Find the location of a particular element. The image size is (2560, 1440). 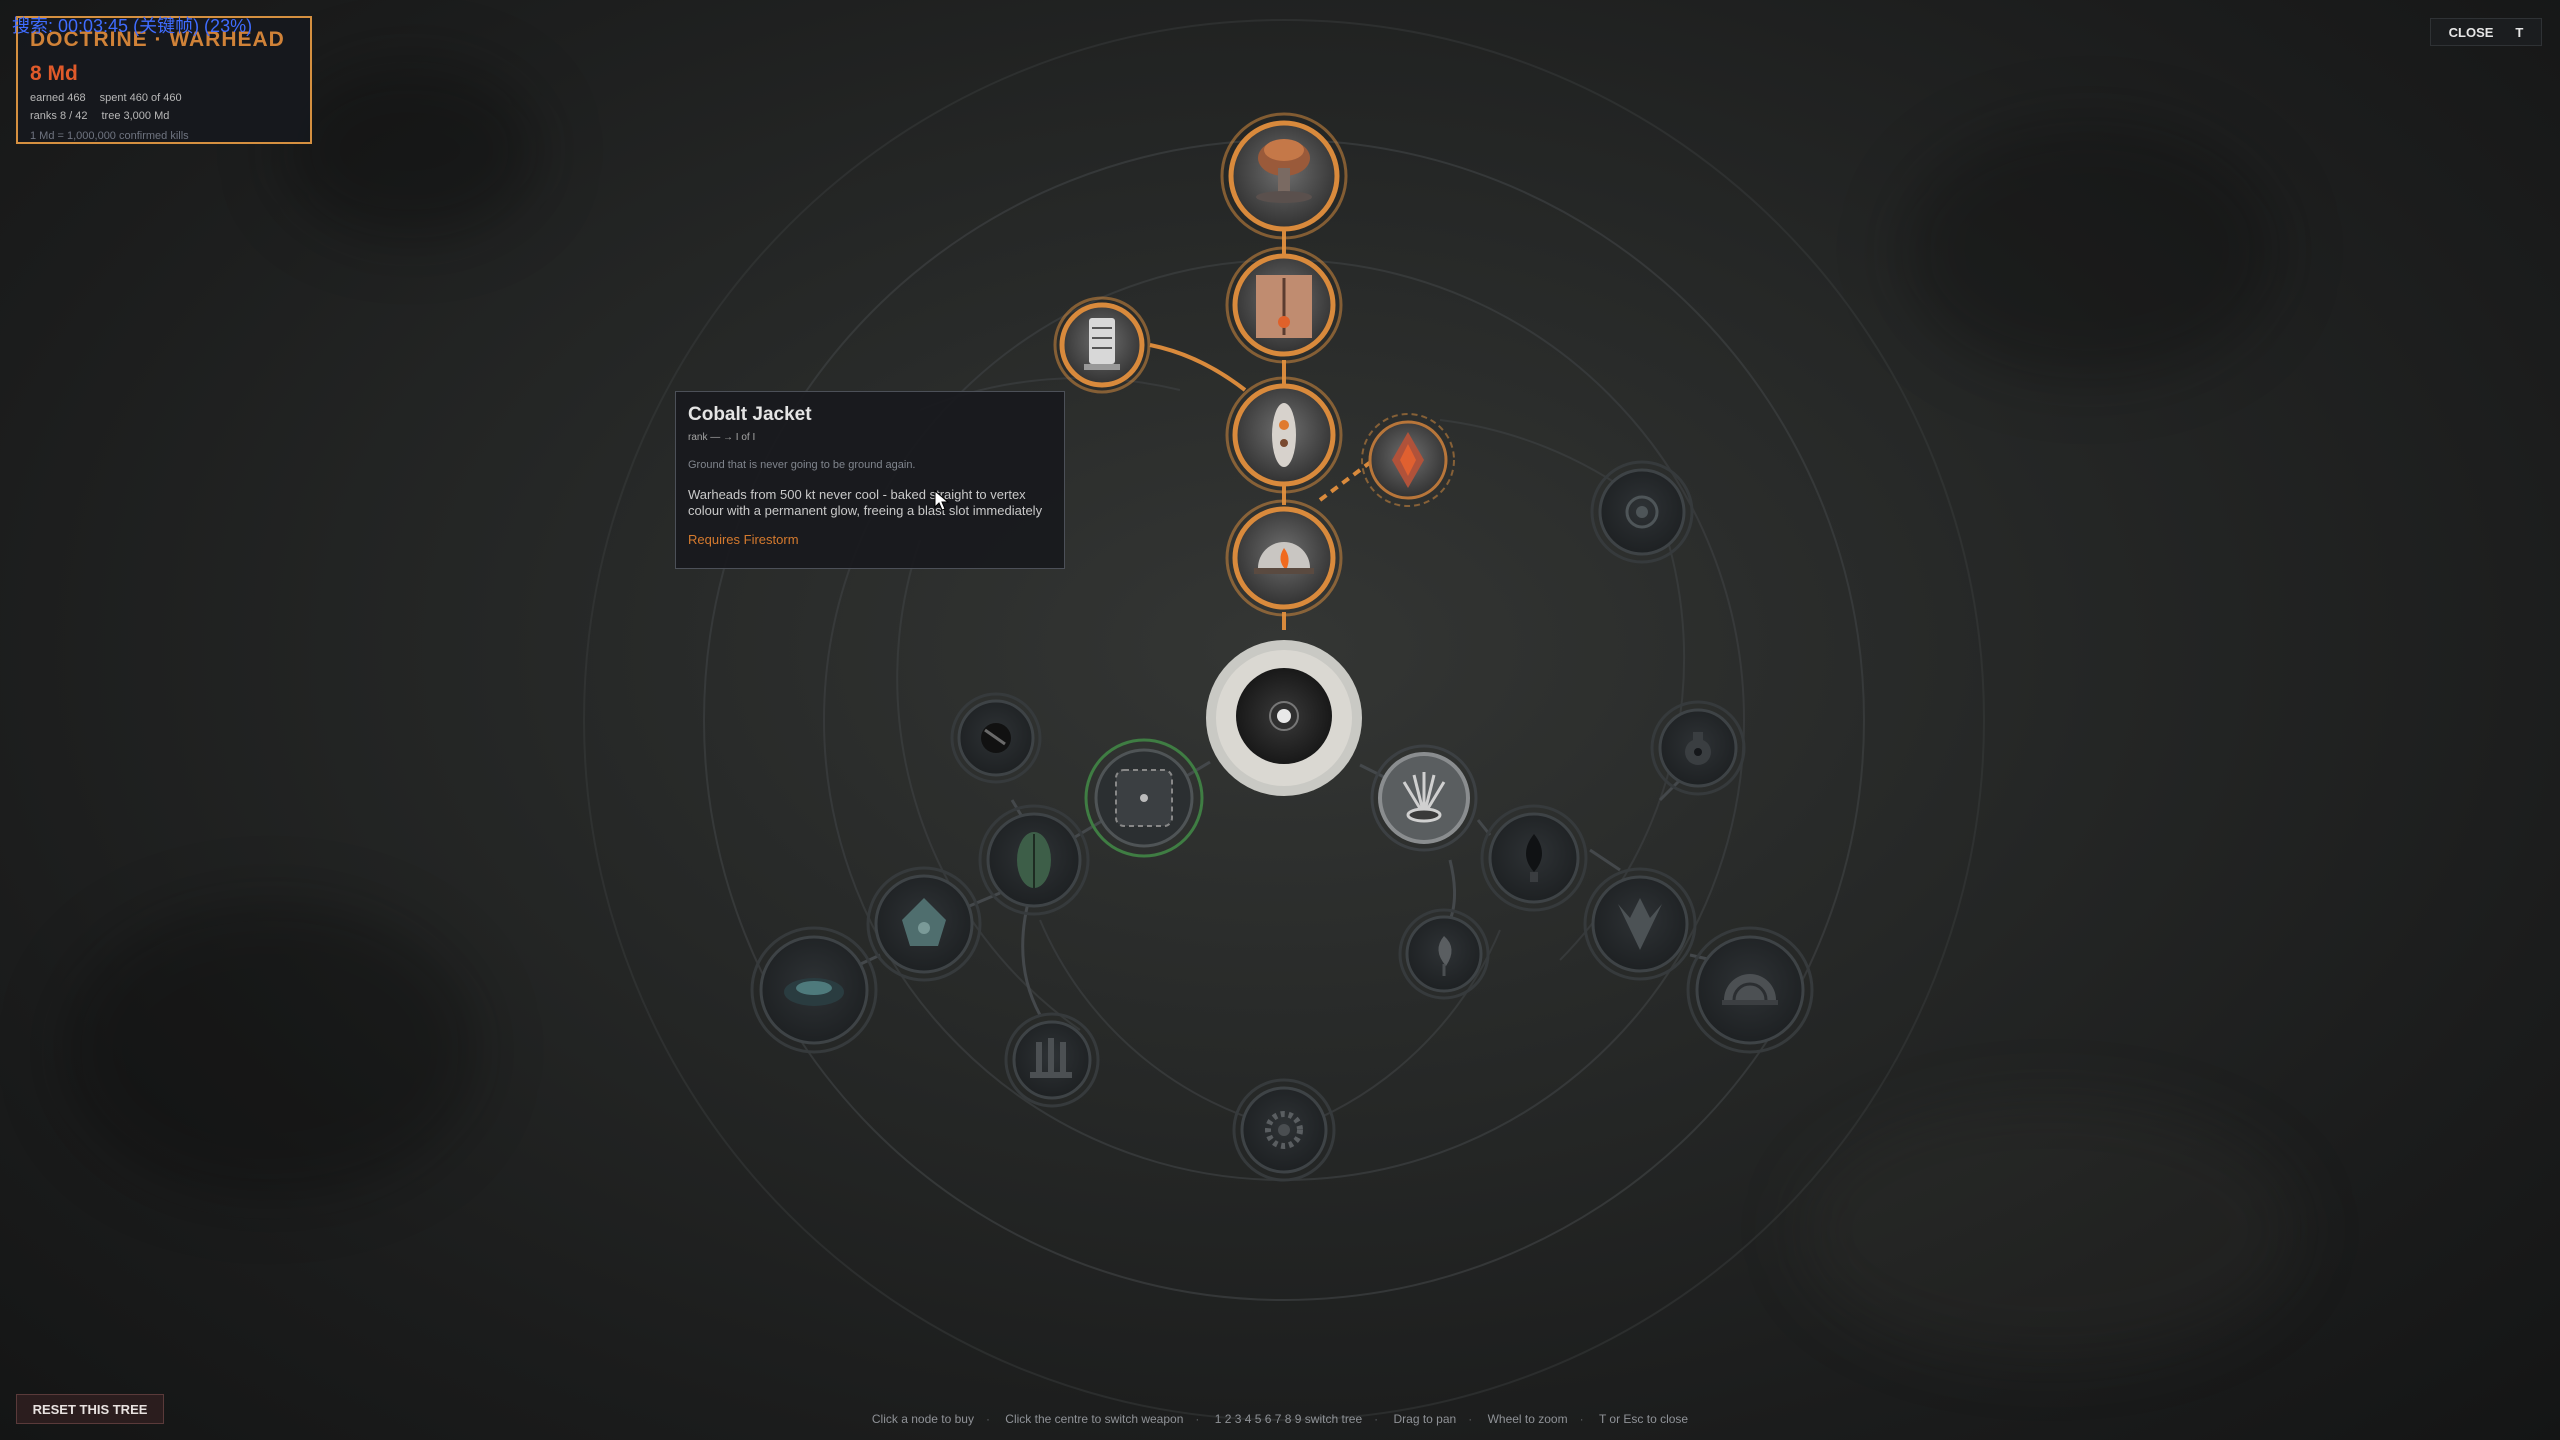

hint-buy: Click a node to buy is located at coordinates (922, 1419).